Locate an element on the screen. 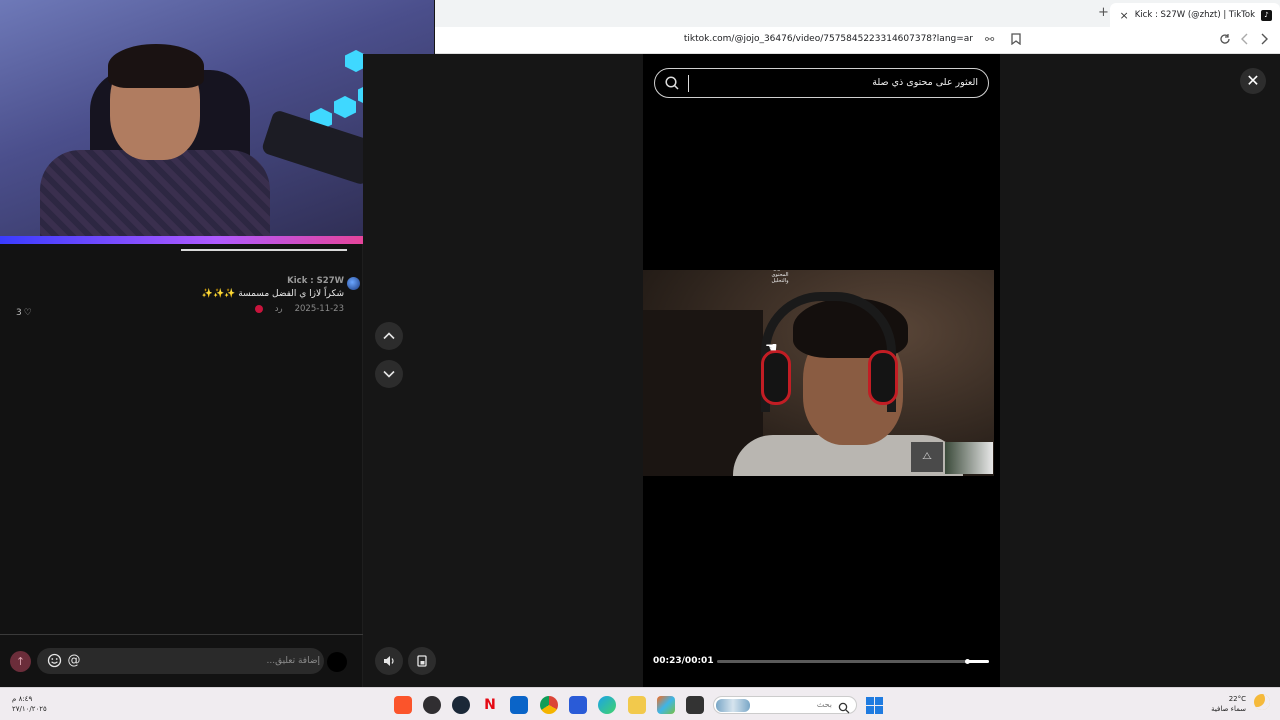 The height and width of the screenshot is (720, 1280). picture-in-picture-icon is located at coordinates (422, 661).